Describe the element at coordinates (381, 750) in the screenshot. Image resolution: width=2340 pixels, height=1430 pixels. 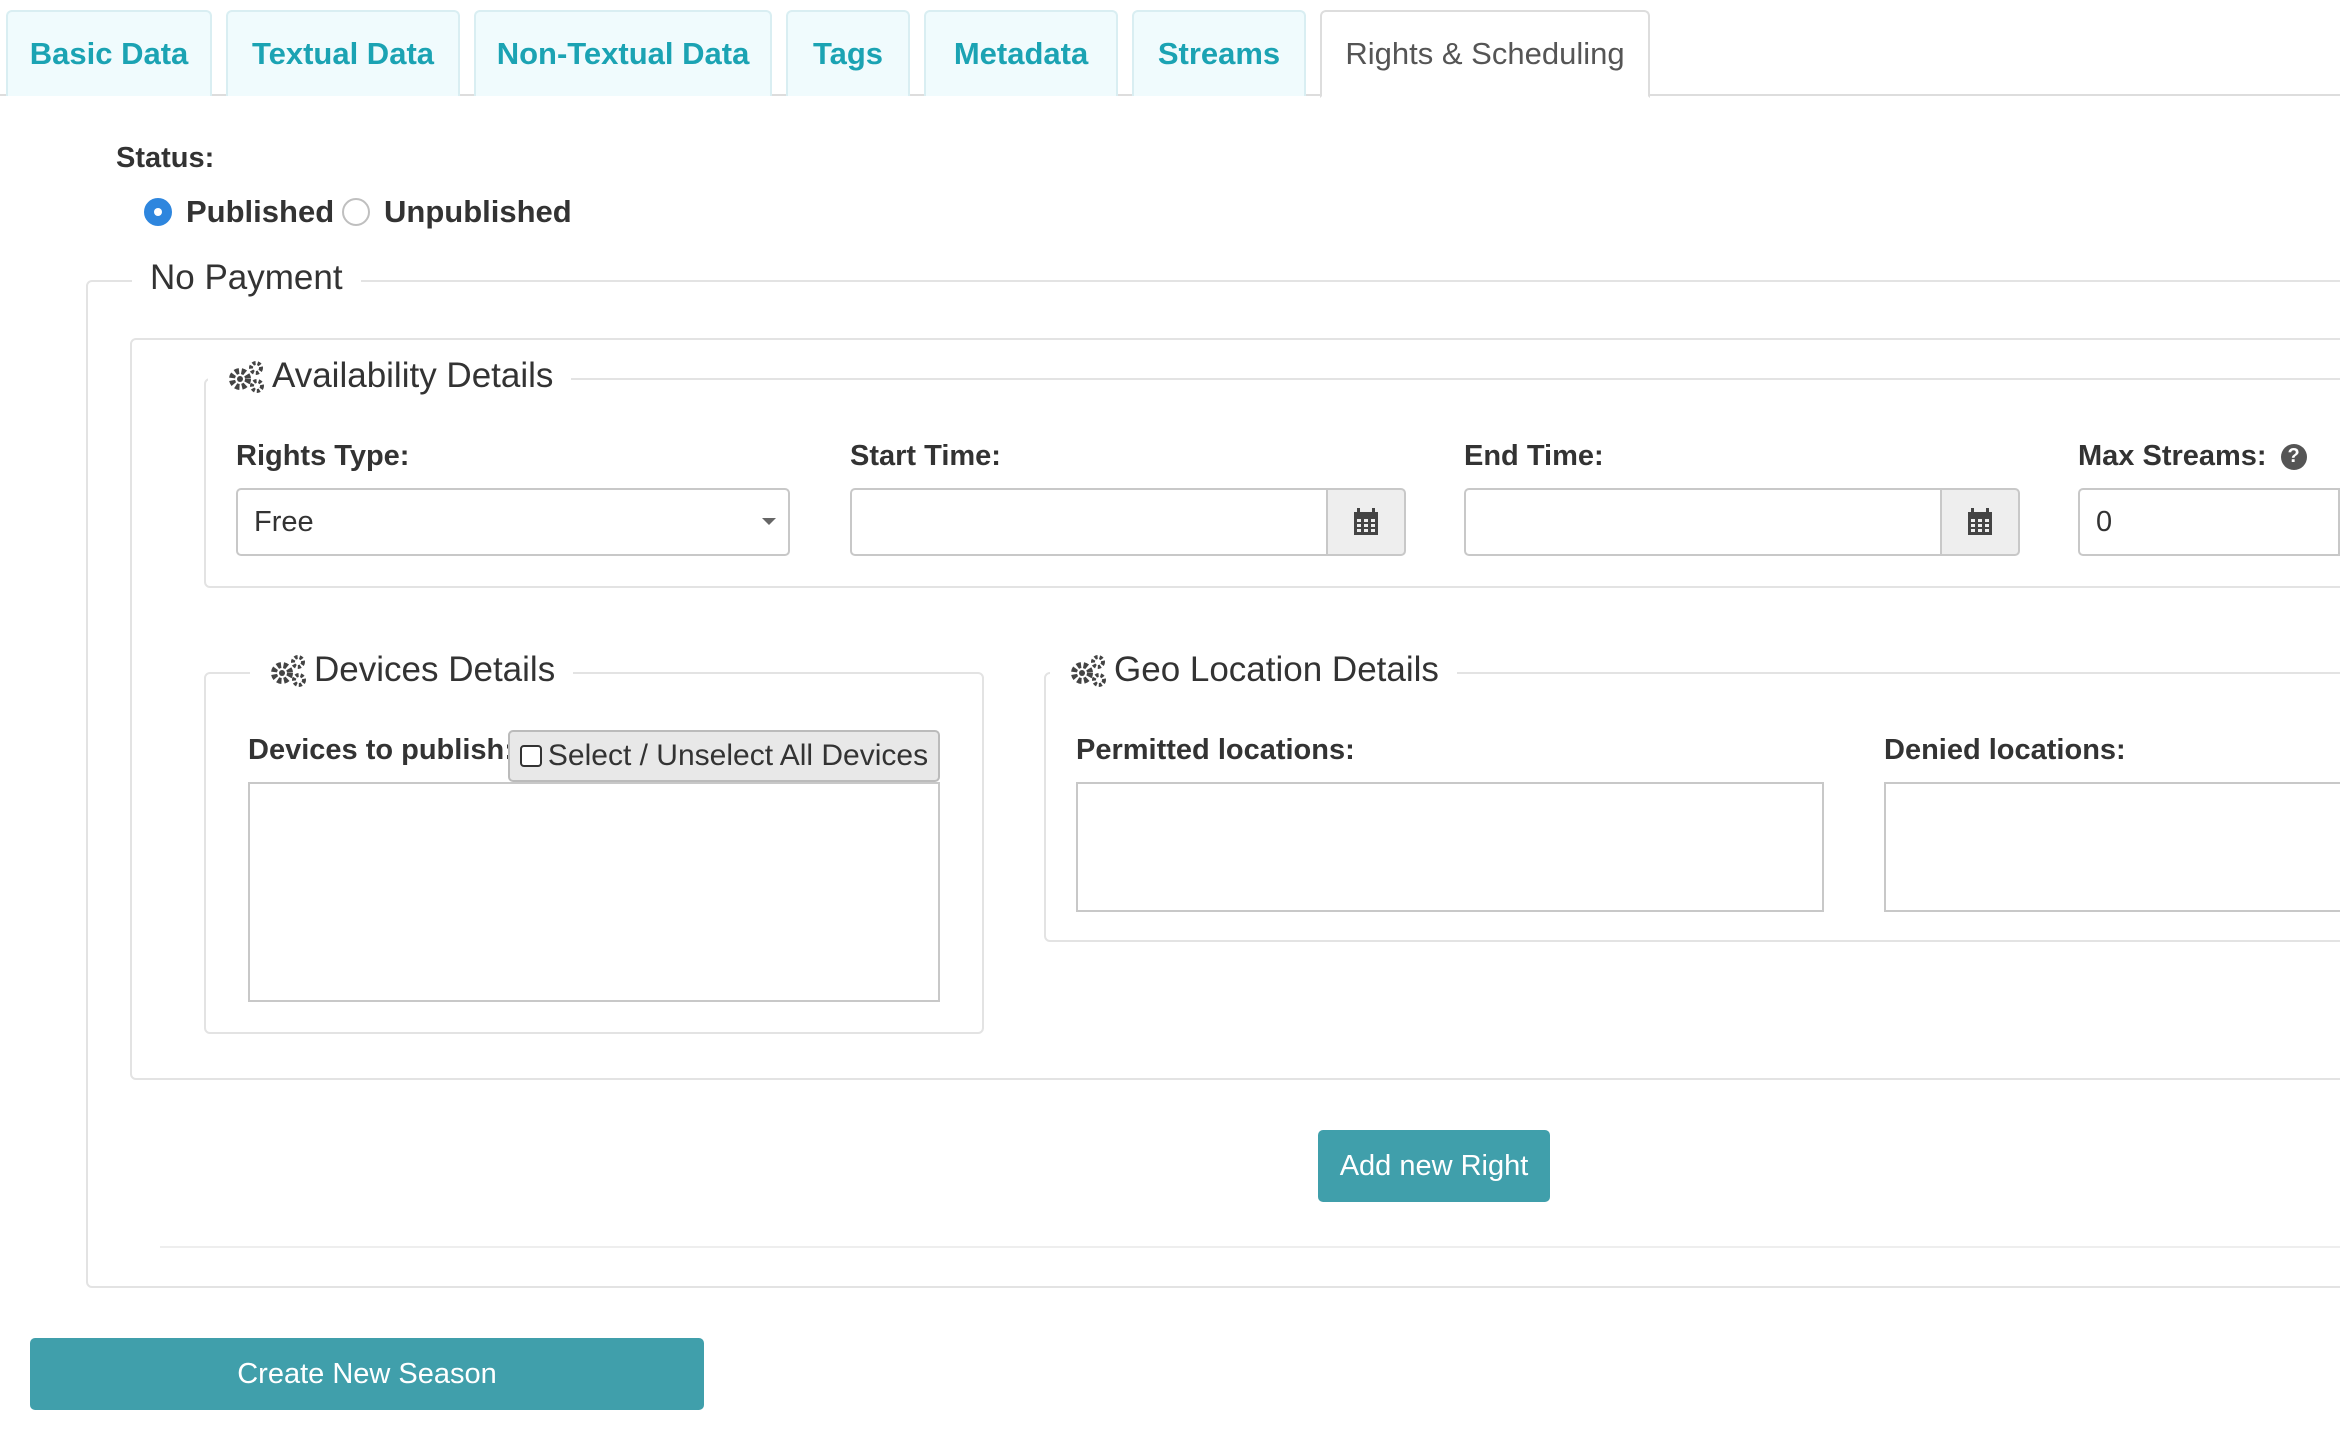
I see `devices-to-publish-label: Devices to publish:` at that location.